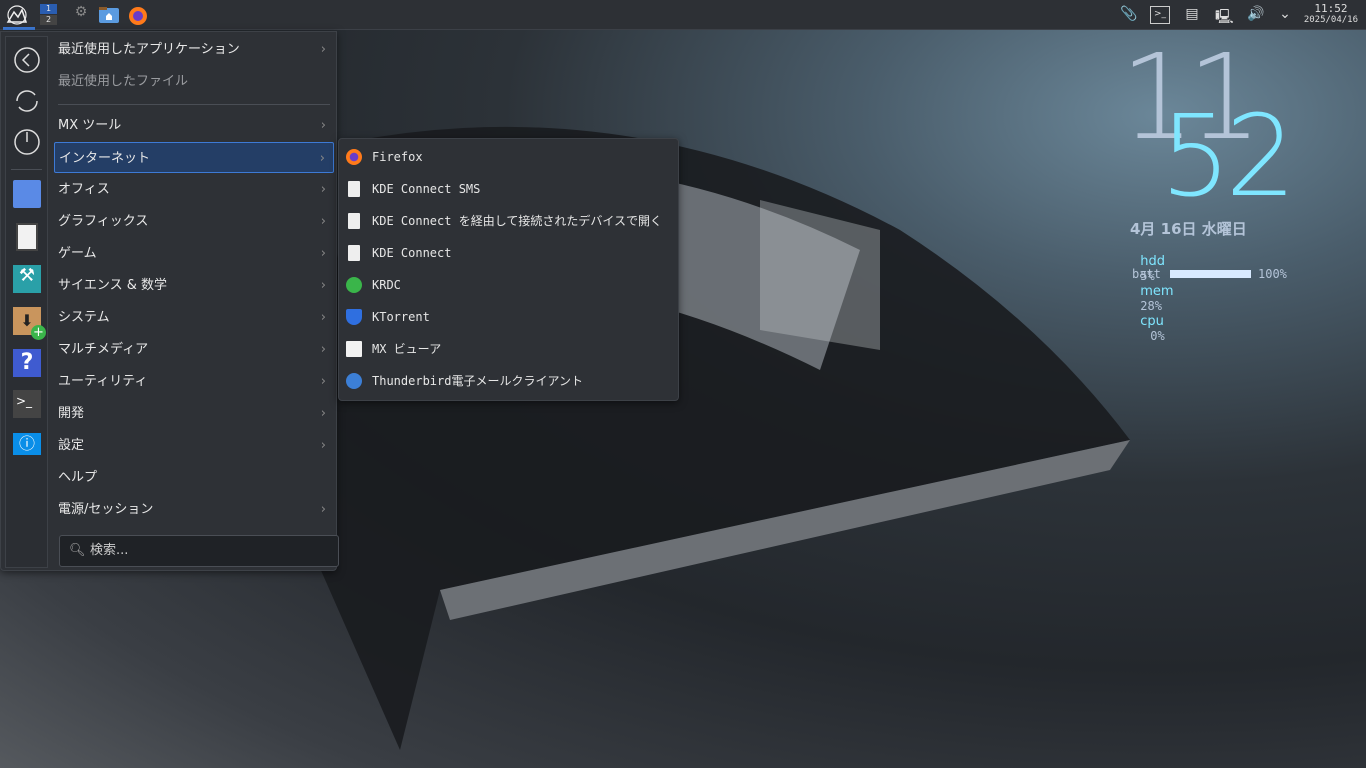 This screenshot has height=768, width=1366. Describe the element at coordinates (194, 157) in the screenshot. I see `menu-item: インターネット ›` at that location.